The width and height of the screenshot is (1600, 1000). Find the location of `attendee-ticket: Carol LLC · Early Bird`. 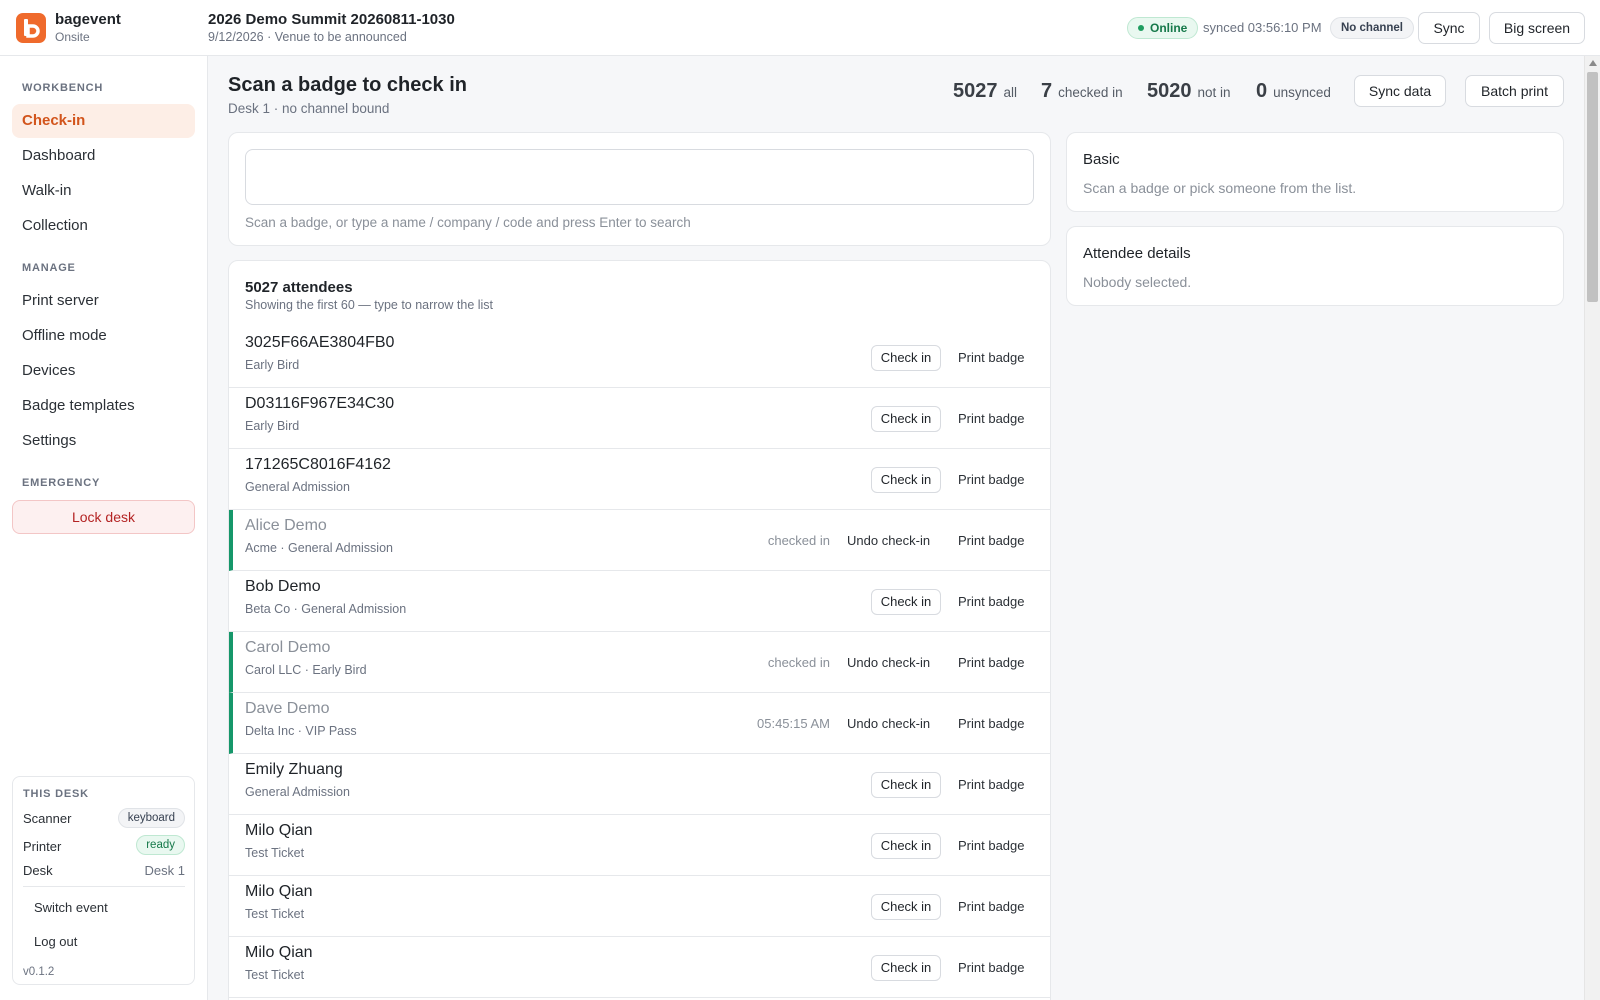

attendee-ticket: Carol LLC · Early Bird is located at coordinates (306, 670).